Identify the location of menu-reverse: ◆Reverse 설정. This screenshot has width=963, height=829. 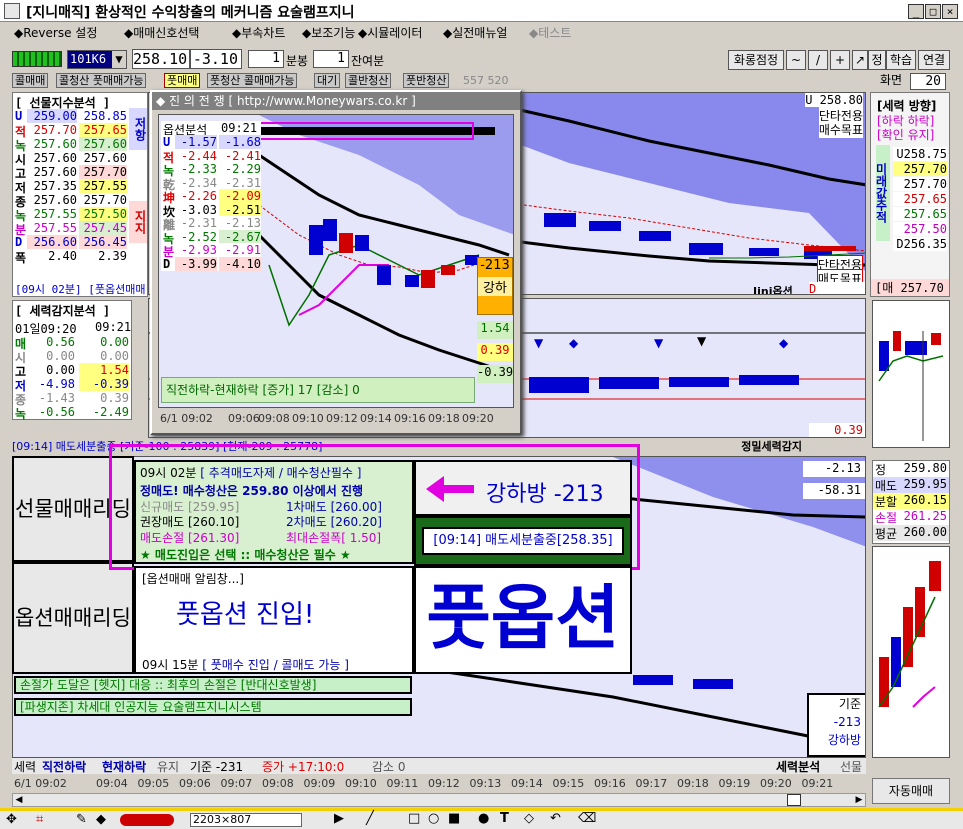
(55, 32).